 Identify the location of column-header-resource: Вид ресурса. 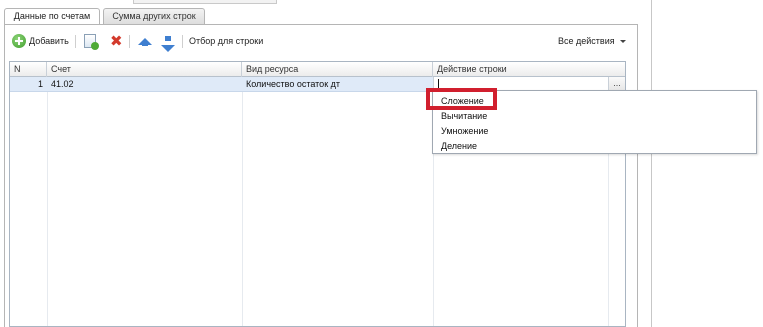
(337, 69).